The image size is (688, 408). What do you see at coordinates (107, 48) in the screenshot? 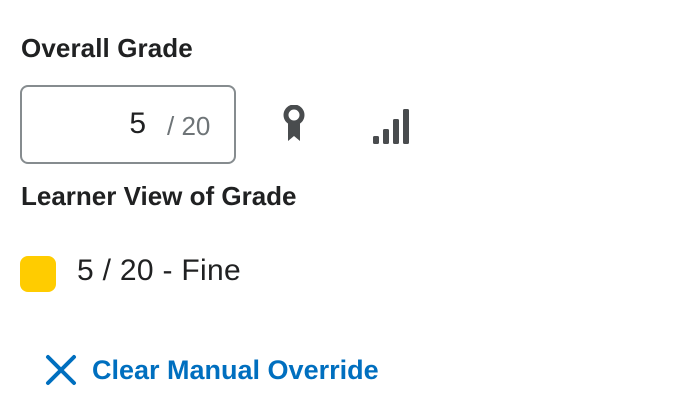
I see `overall-grade-heading: Overall Grade` at bounding box center [107, 48].